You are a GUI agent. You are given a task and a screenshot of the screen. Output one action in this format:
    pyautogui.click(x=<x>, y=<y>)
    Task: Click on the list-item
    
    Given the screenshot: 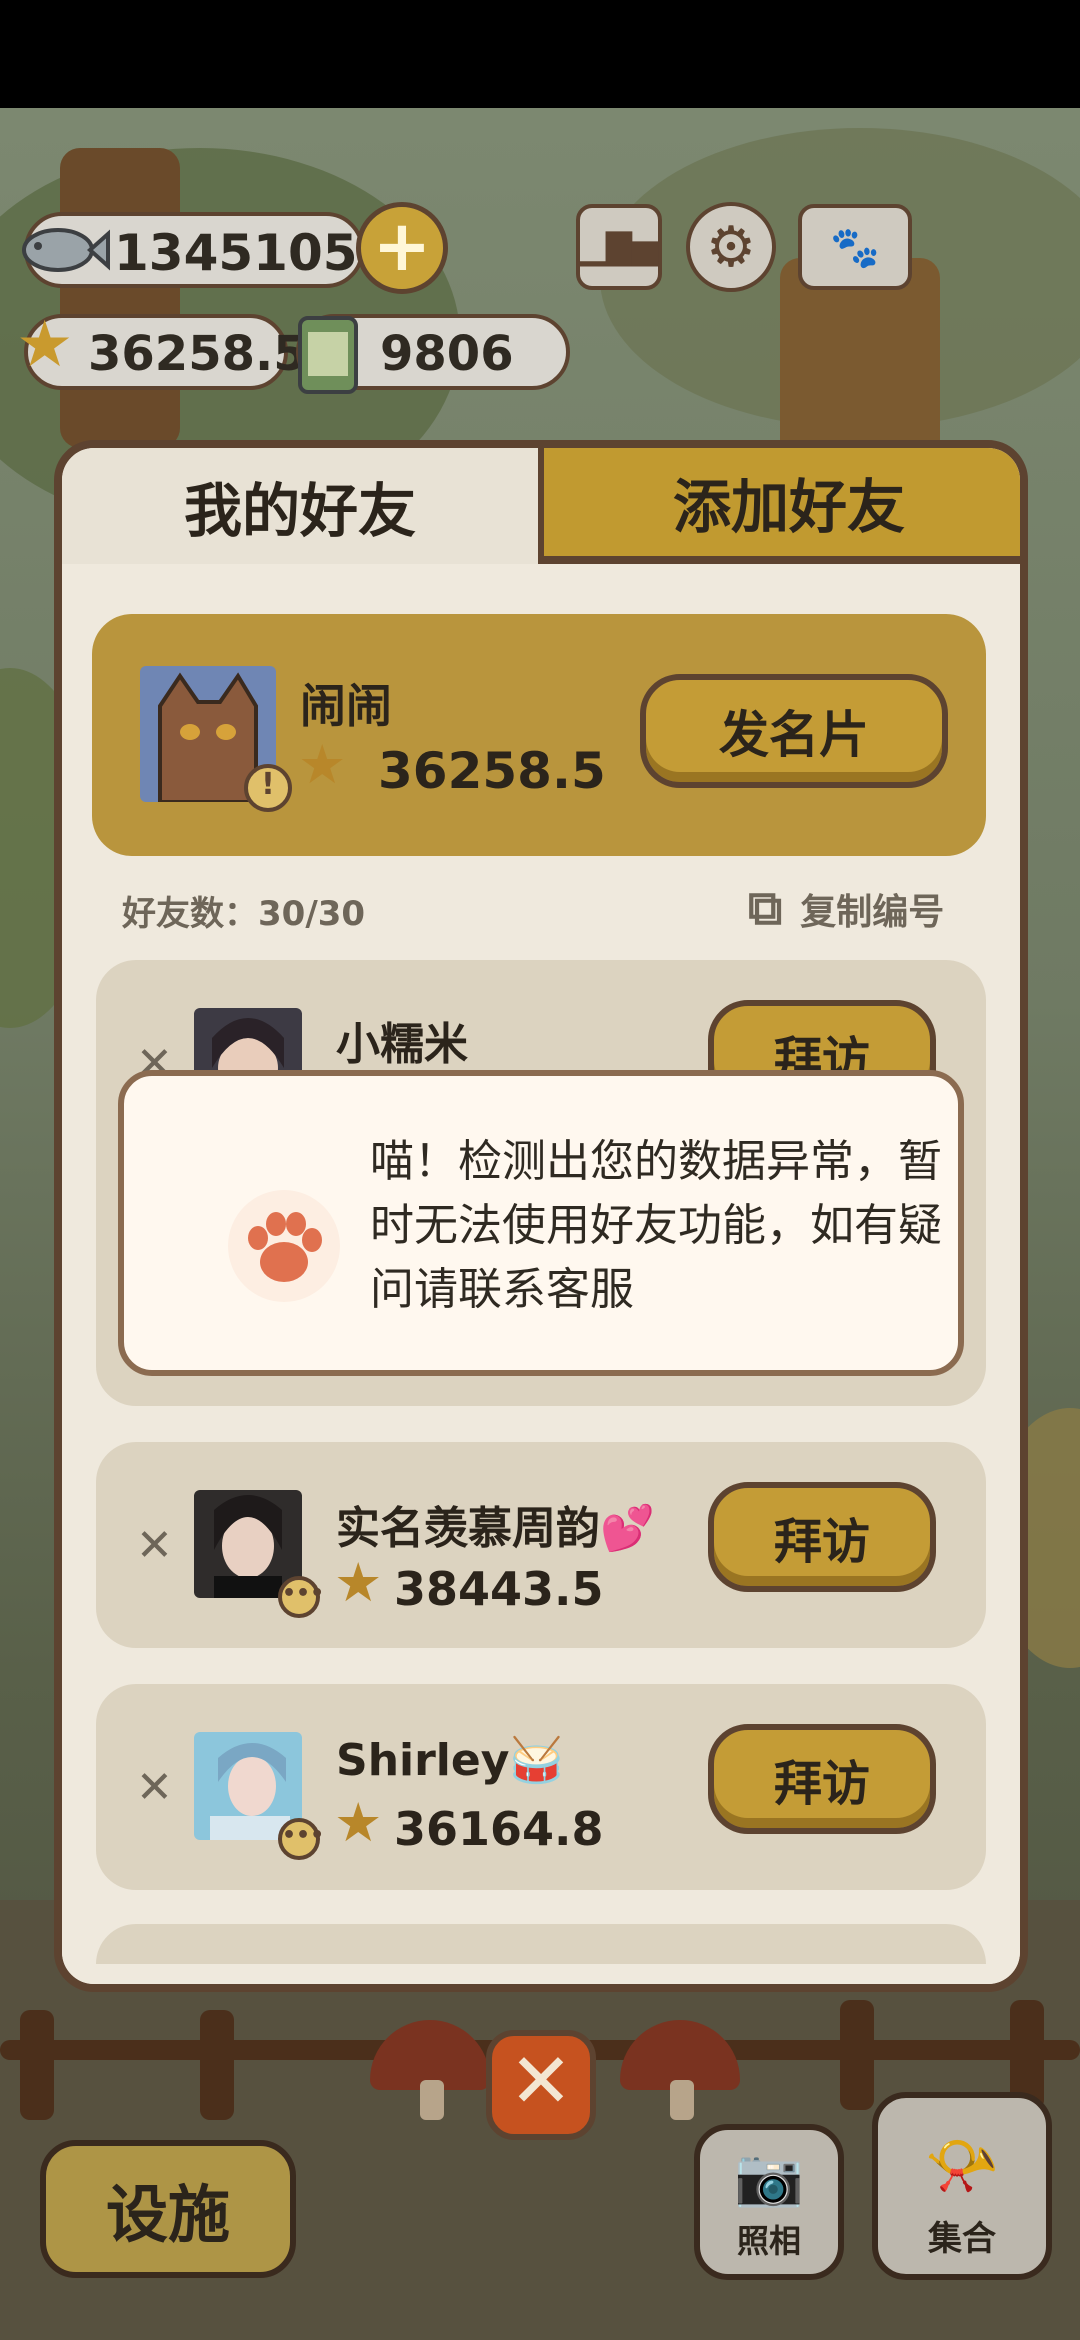 What is the action you would take?
    pyautogui.click(x=541, y=1944)
    